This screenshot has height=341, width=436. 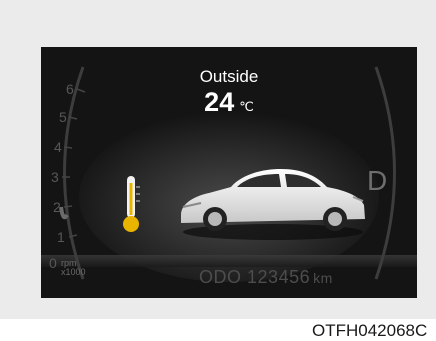 I want to click on outside-temperature: 24 ℃, so click(x=229, y=102).